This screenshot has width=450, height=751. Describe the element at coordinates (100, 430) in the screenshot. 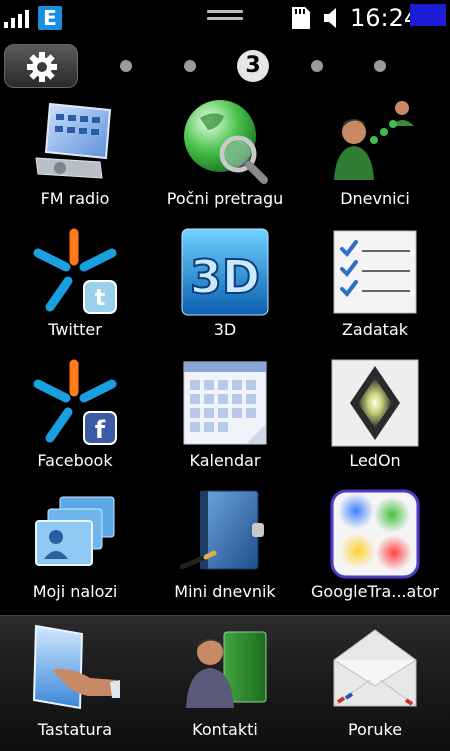

I see `svg-text: f` at that location.